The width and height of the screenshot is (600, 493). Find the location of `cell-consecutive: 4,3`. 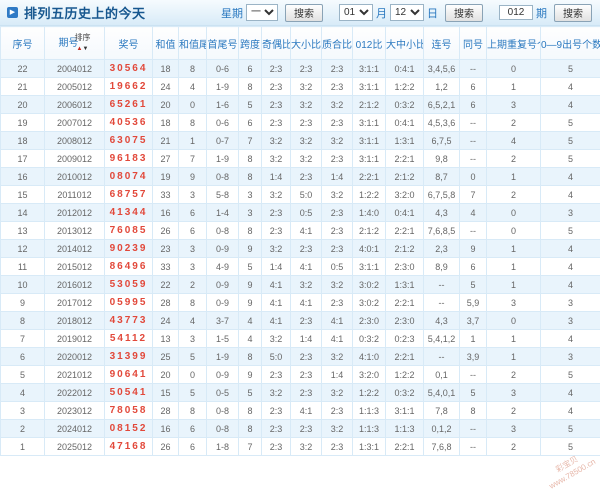

cell-consecutive: 4,3 is located at coordinates (442, 321).